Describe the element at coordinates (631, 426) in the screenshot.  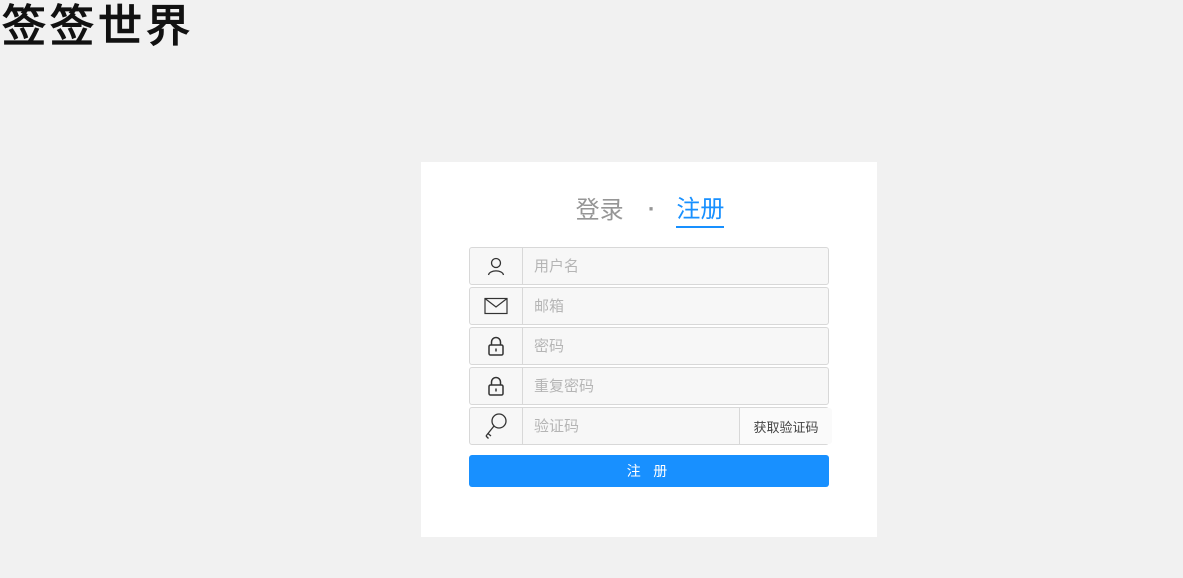
I see `verification-code-input` at that location.